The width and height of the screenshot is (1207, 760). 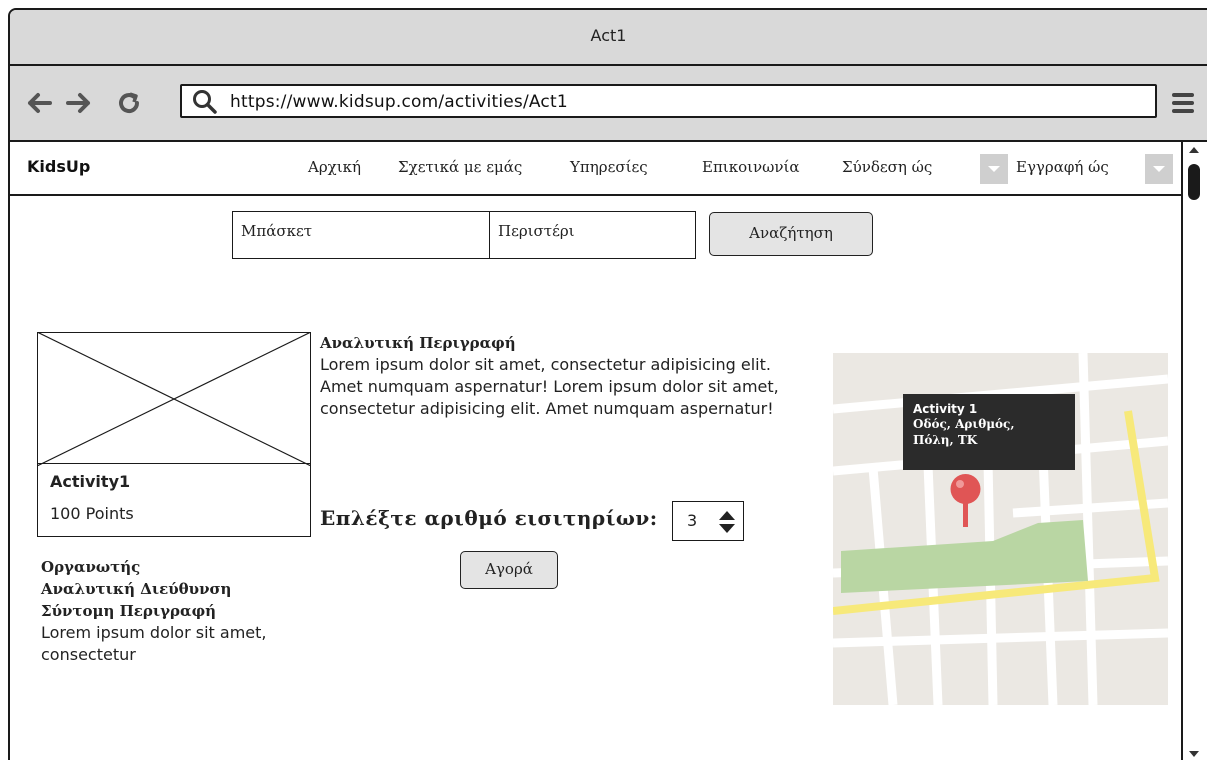 I want to click on search-icon, so click(x=205, y=104).